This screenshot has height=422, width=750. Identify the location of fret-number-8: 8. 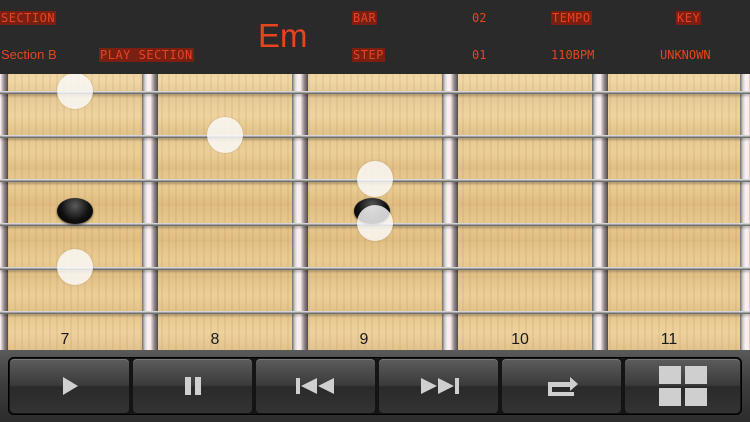
(215, 339).